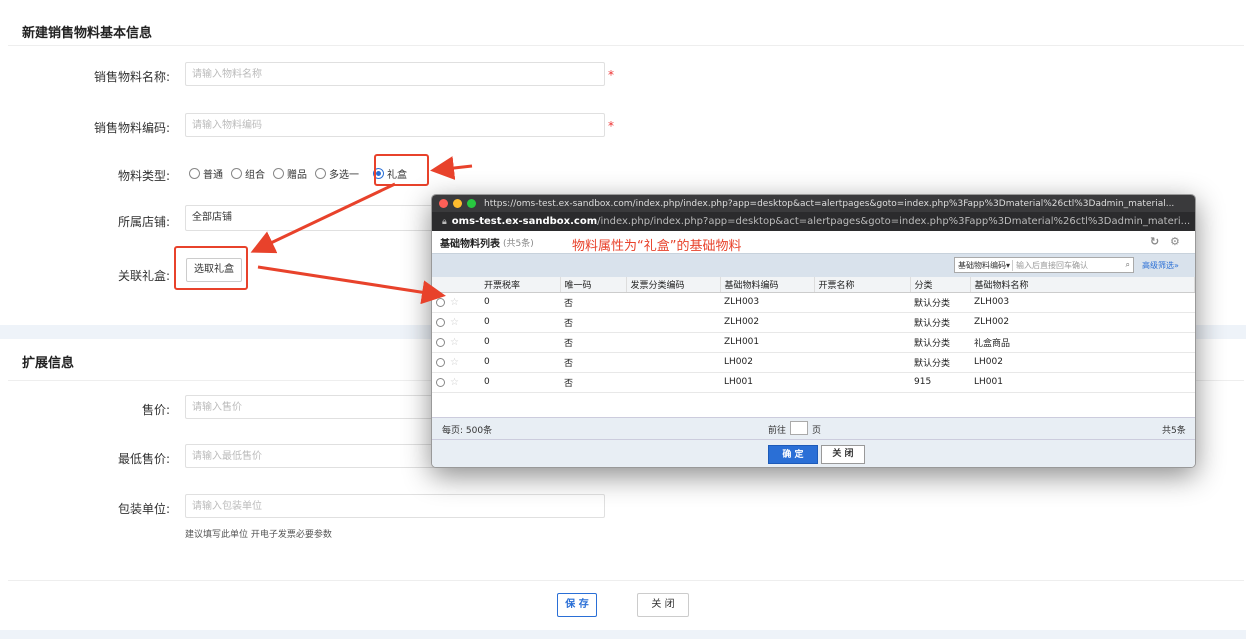 The image size is (1246, 639). Describe the element at coordinates (457, 203) in the screenshot. I see `window-minimize-icon` at that location.